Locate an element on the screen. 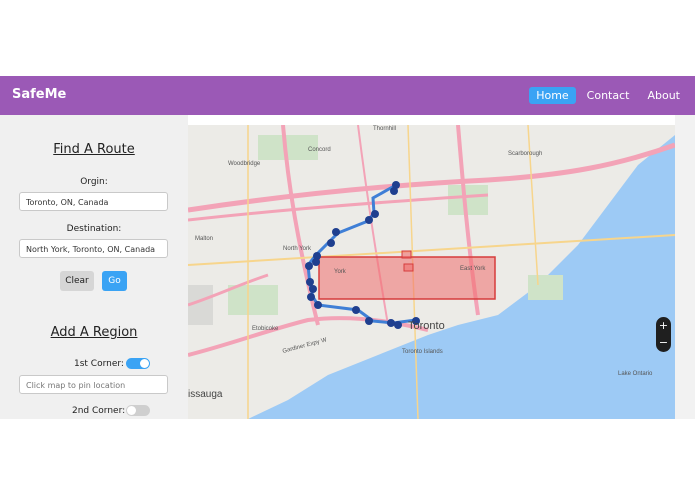 This screenshot has height=494, width=695. map-label: Concord is located at coordinates (319, 150).